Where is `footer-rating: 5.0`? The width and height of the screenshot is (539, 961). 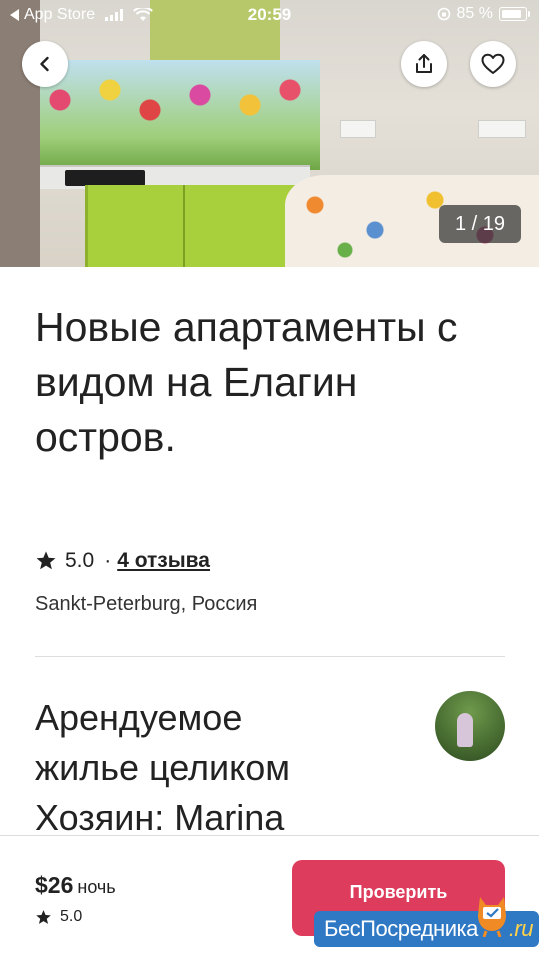
footer-rating: 5.0 is located at coordinates (58, 917).